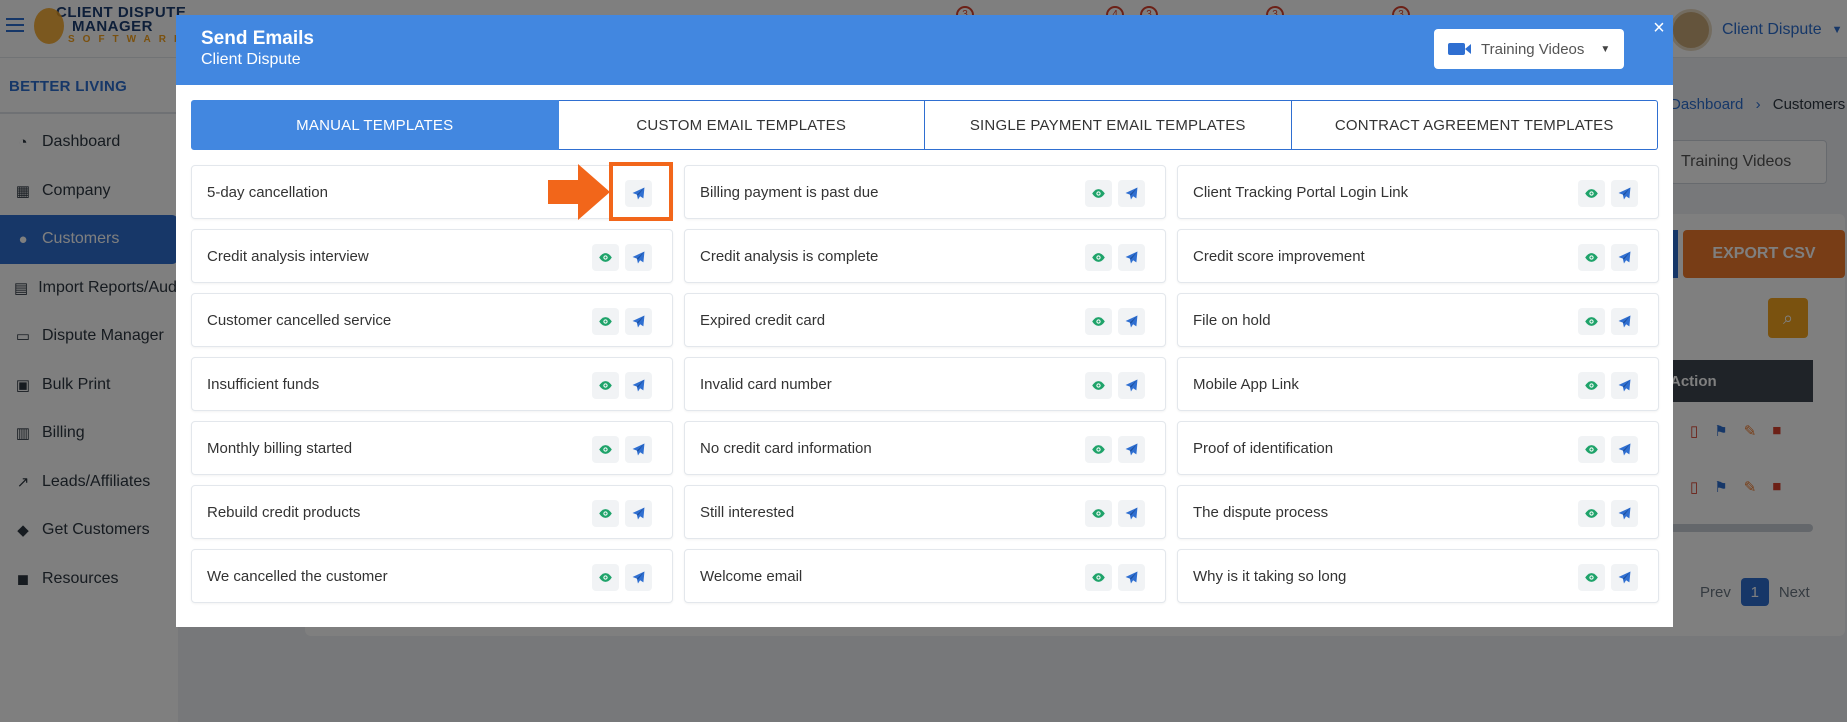 The width and height of the screenshot is (1847, 722). What do you see at coordinates (789, 256) in the screenshot?
I see `template-label: Credit analysis is complete` at bounding box center [789, 256].